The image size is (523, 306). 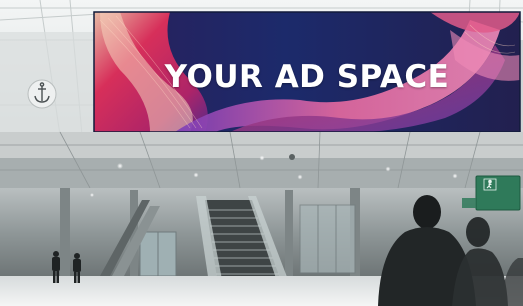 What do you see at coordinates (307, 77) in the screenshot?
I see `billboard-headline: YOUR AD SPACE` at bounding box center [307, 77].